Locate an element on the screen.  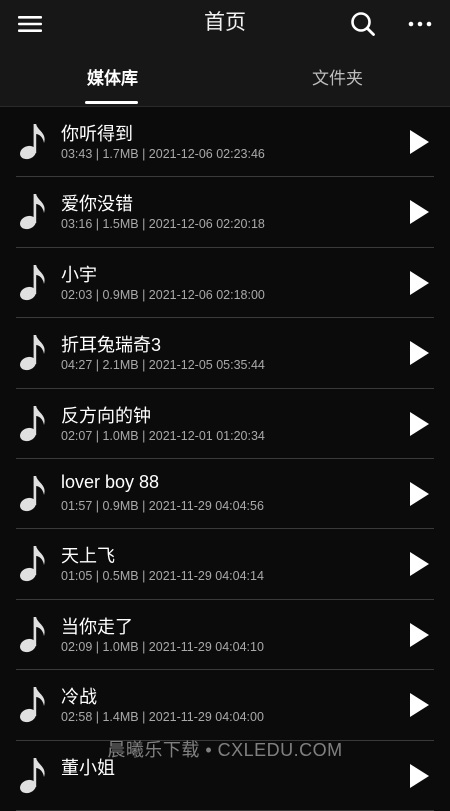
search-button is located at coordinates (363, 24).